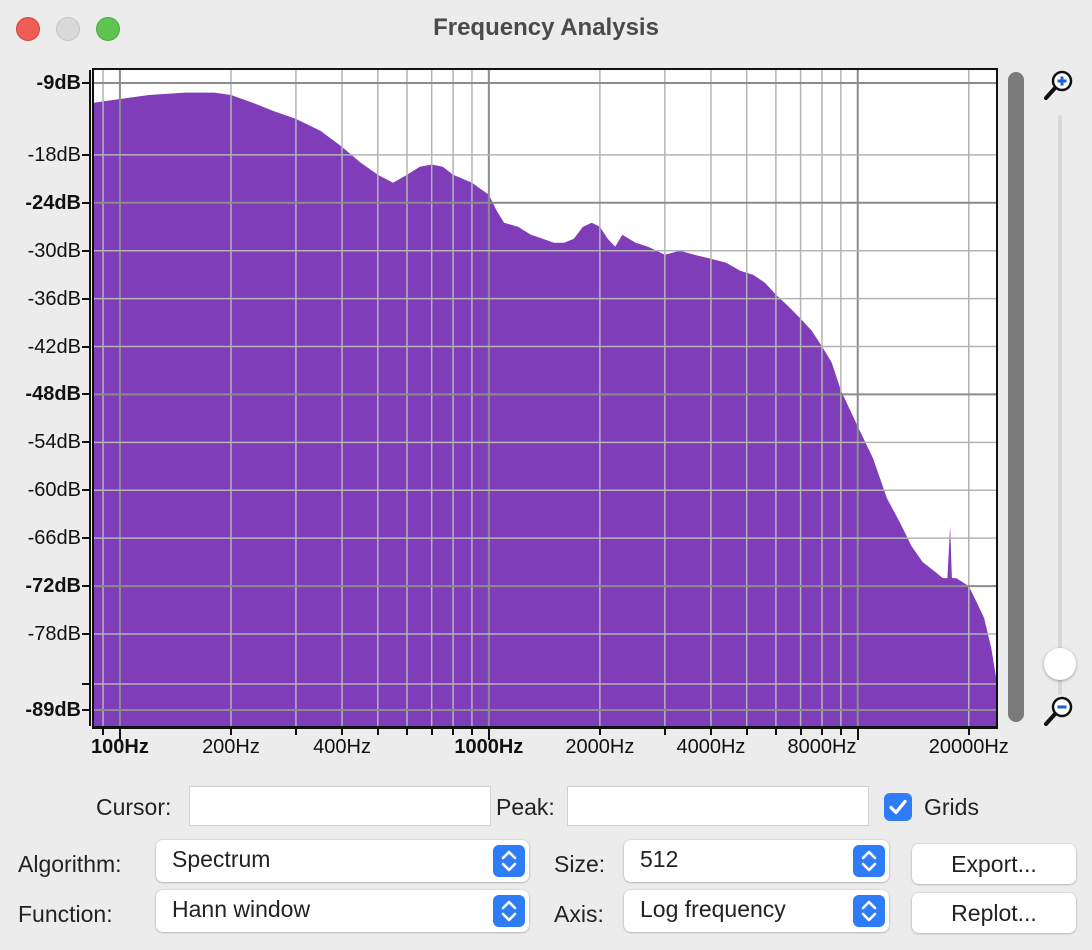 The height and width of the screenshot is (950, 1092). Describe the element at coordinates (659, 859) in the screenshot. I see `size-value: 512` at that location.